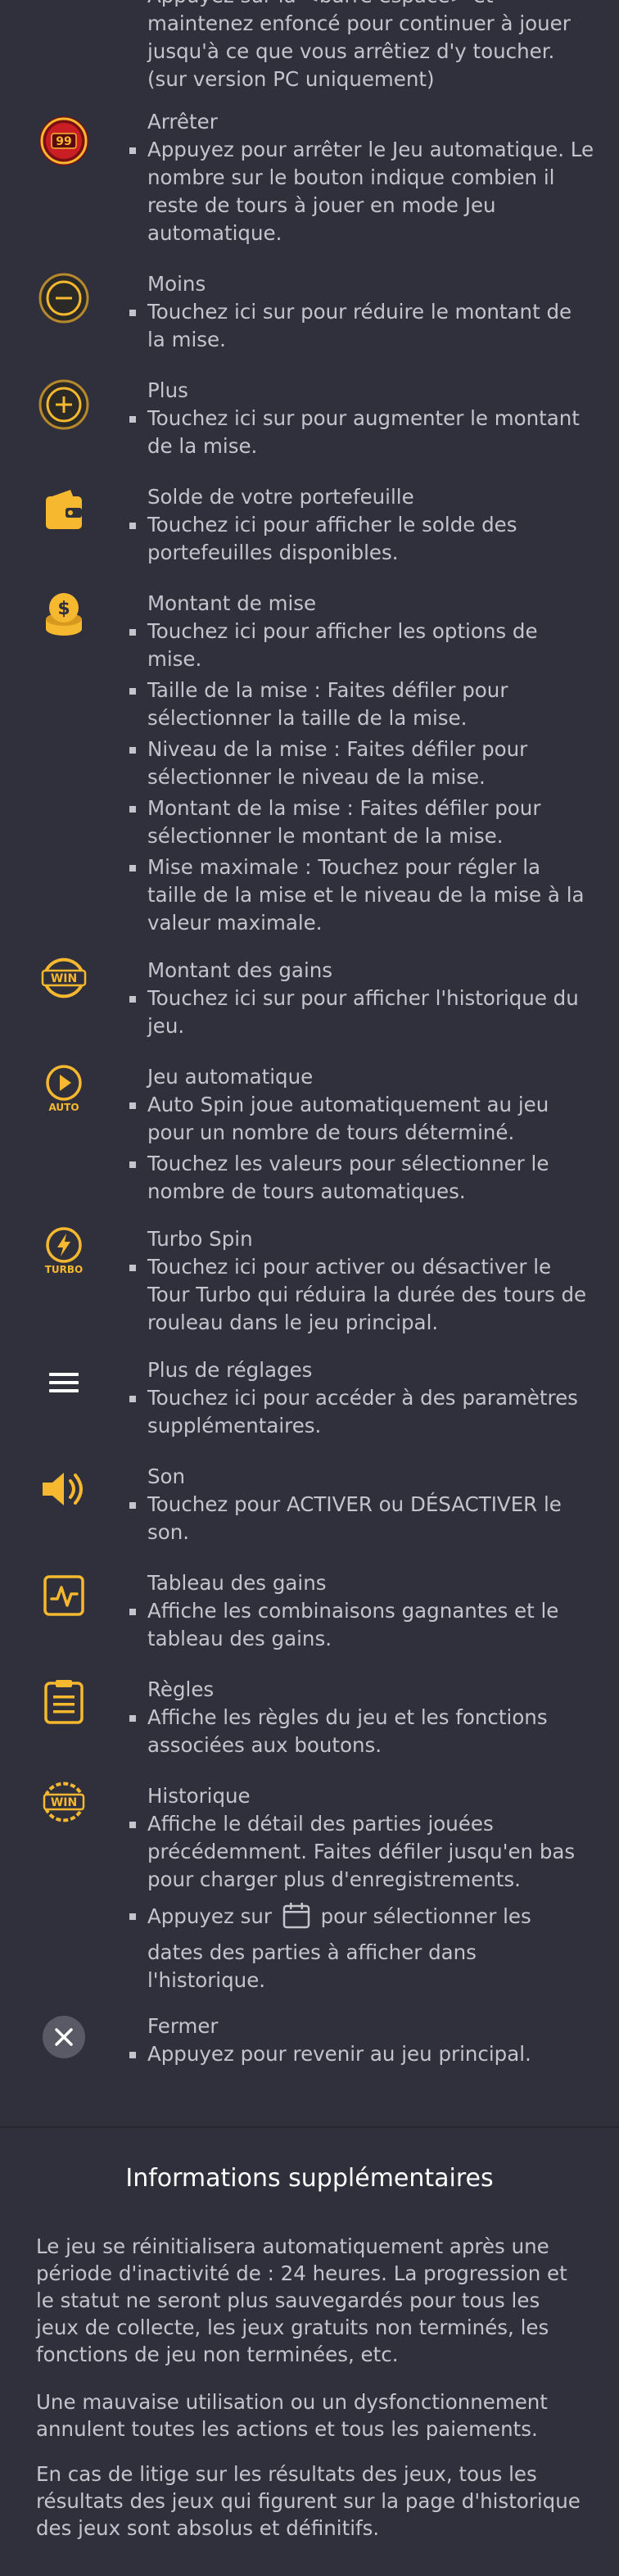  I want to click on win-icon: WIN, so click(64, 978).